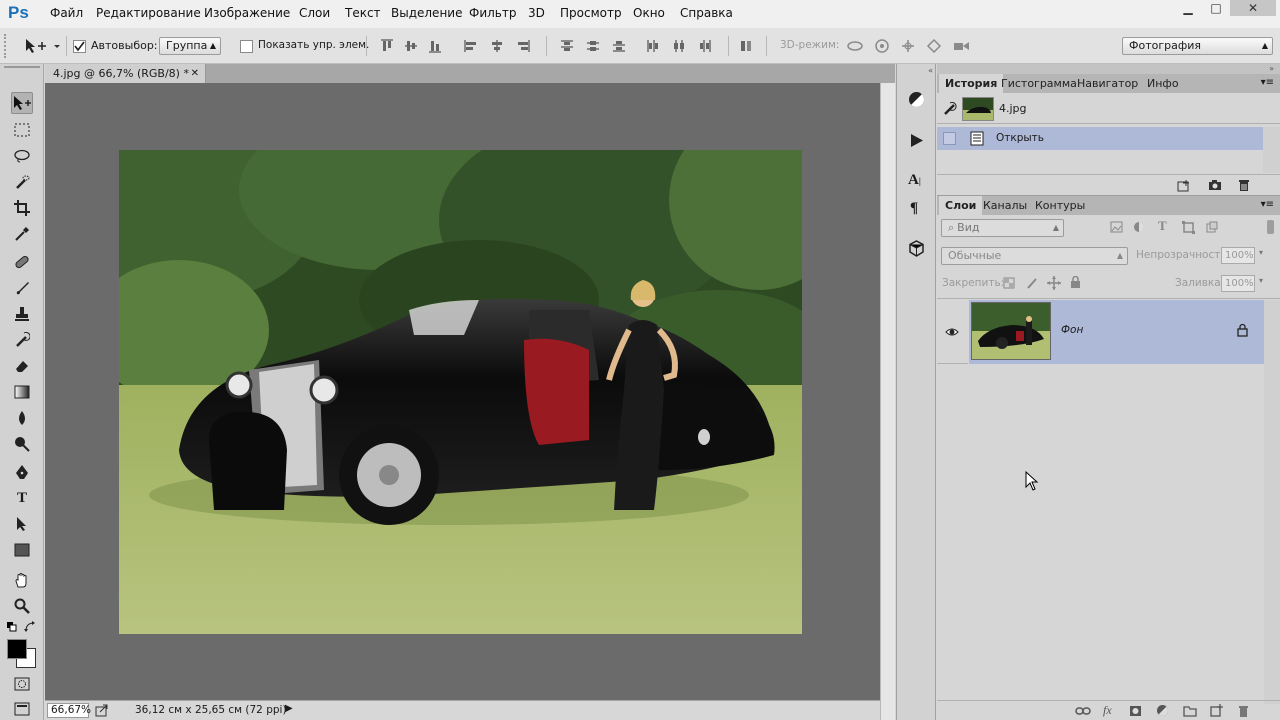 The image size is (1280, 720). I want to click on minimize-button: ▁, so click(1188, 8).